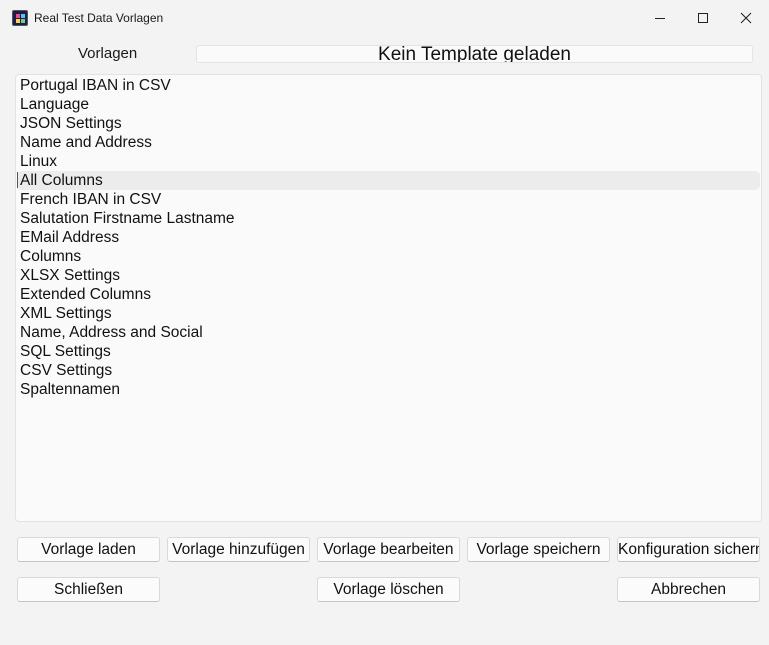  I want to click on templates-label: Vorlagen, so click(108, 53).